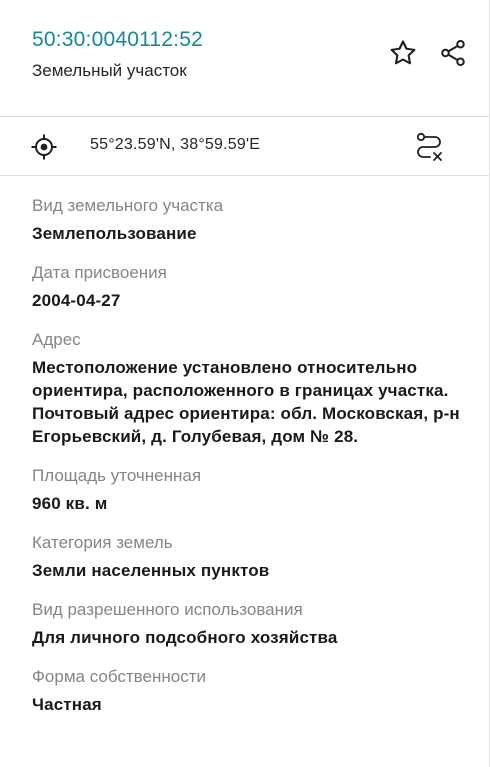 This screenshot has width=490, height=767. Describe the element at coordinates (70, 503) in the screenshot. I see `field-value: 960 кв. м` at that location.